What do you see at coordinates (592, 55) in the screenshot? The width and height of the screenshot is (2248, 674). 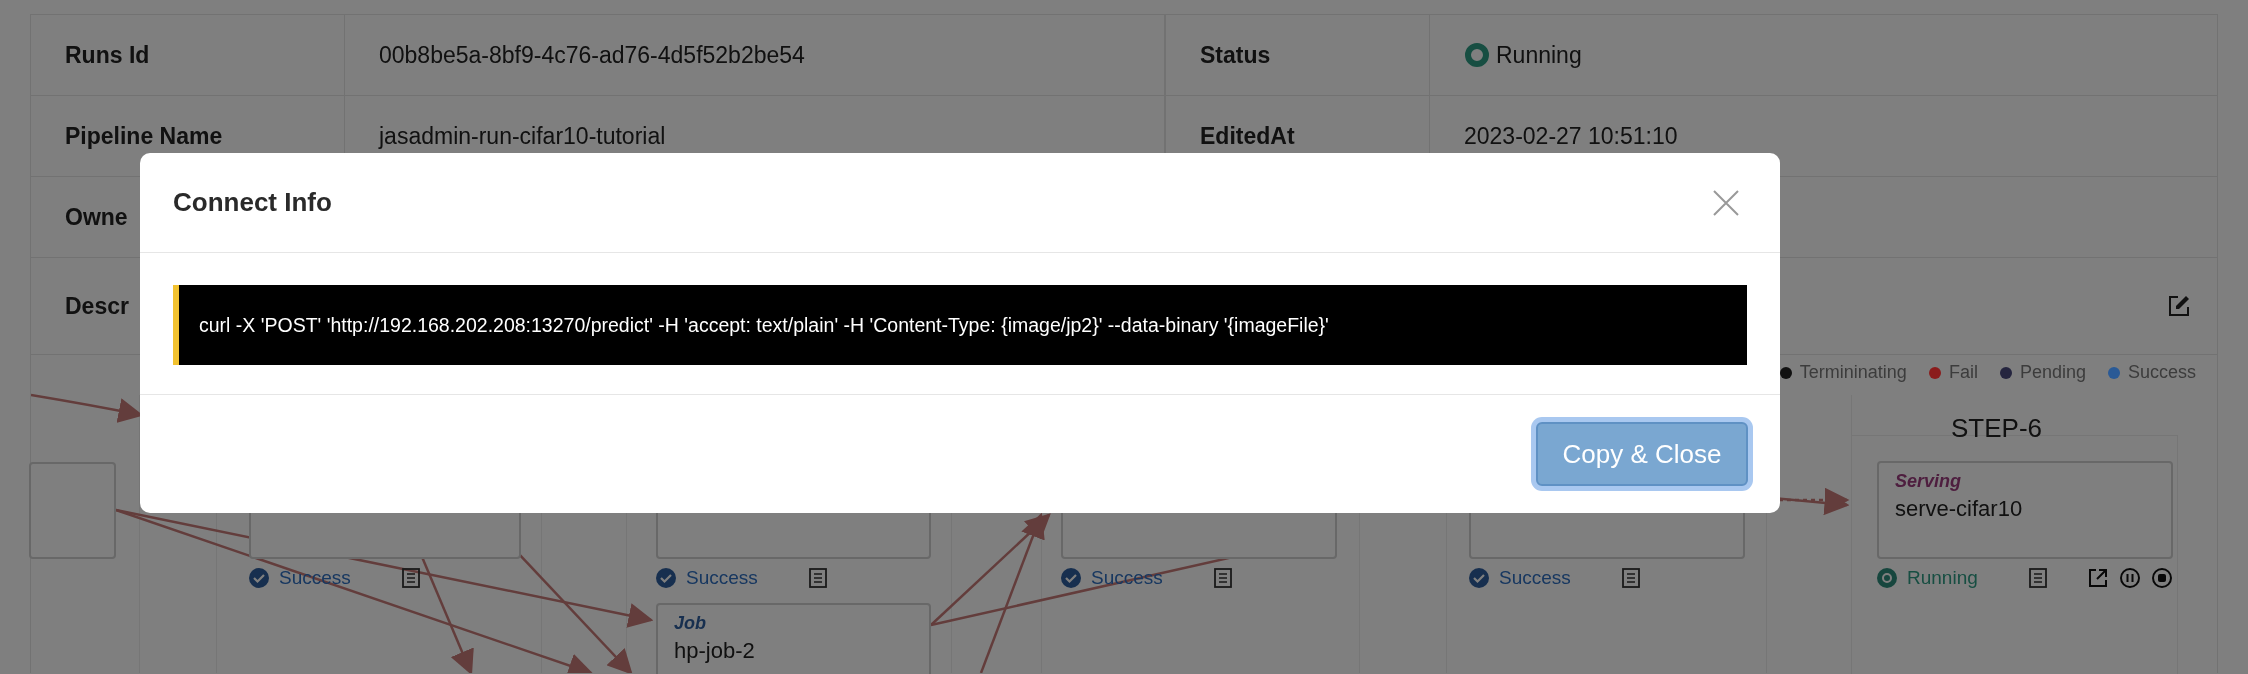 I see `field-value: 00b8be5a-8bf9-4c76-ad76-4d5f52b2be54` at bounding box center [592, 55].